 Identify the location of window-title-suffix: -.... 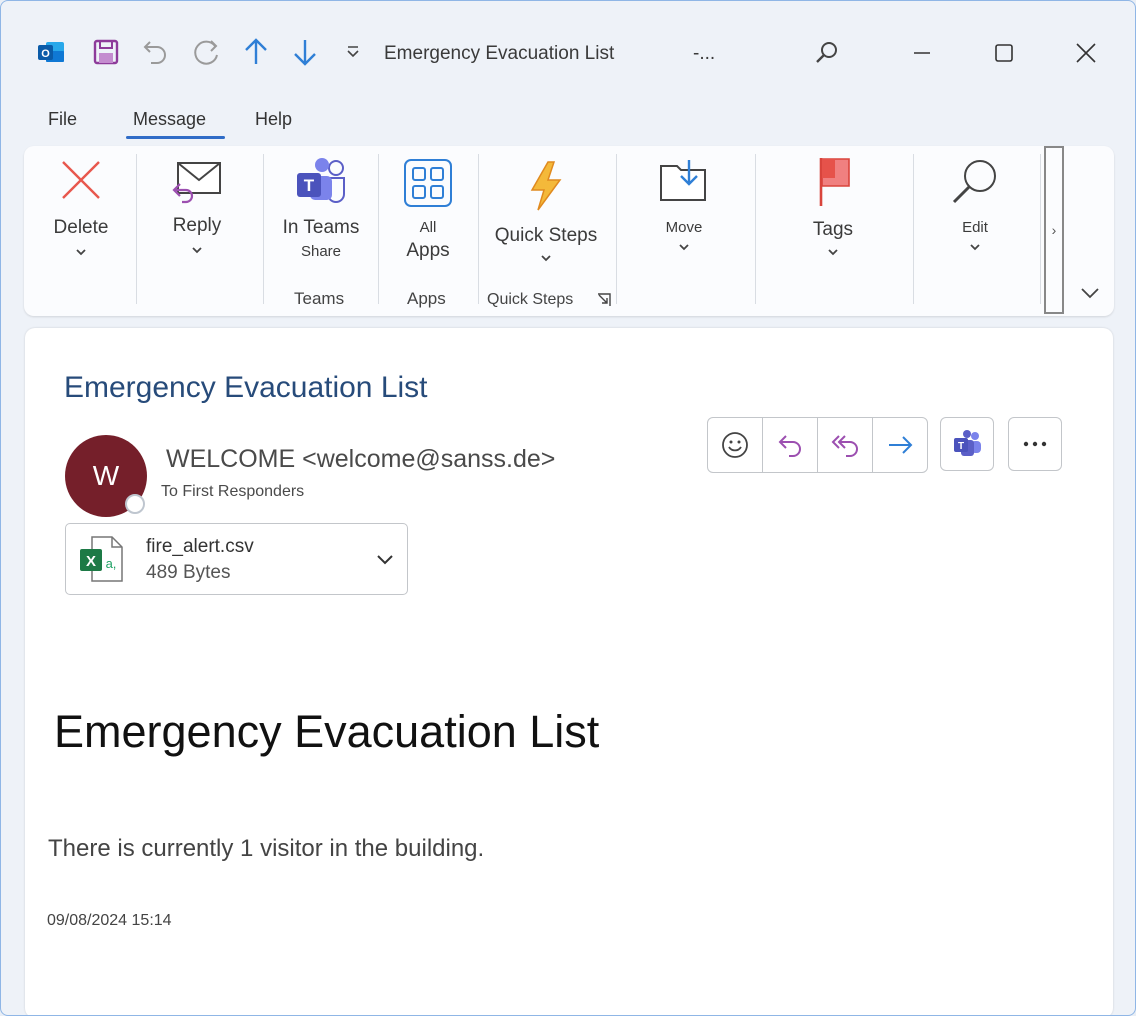
(704, 53).